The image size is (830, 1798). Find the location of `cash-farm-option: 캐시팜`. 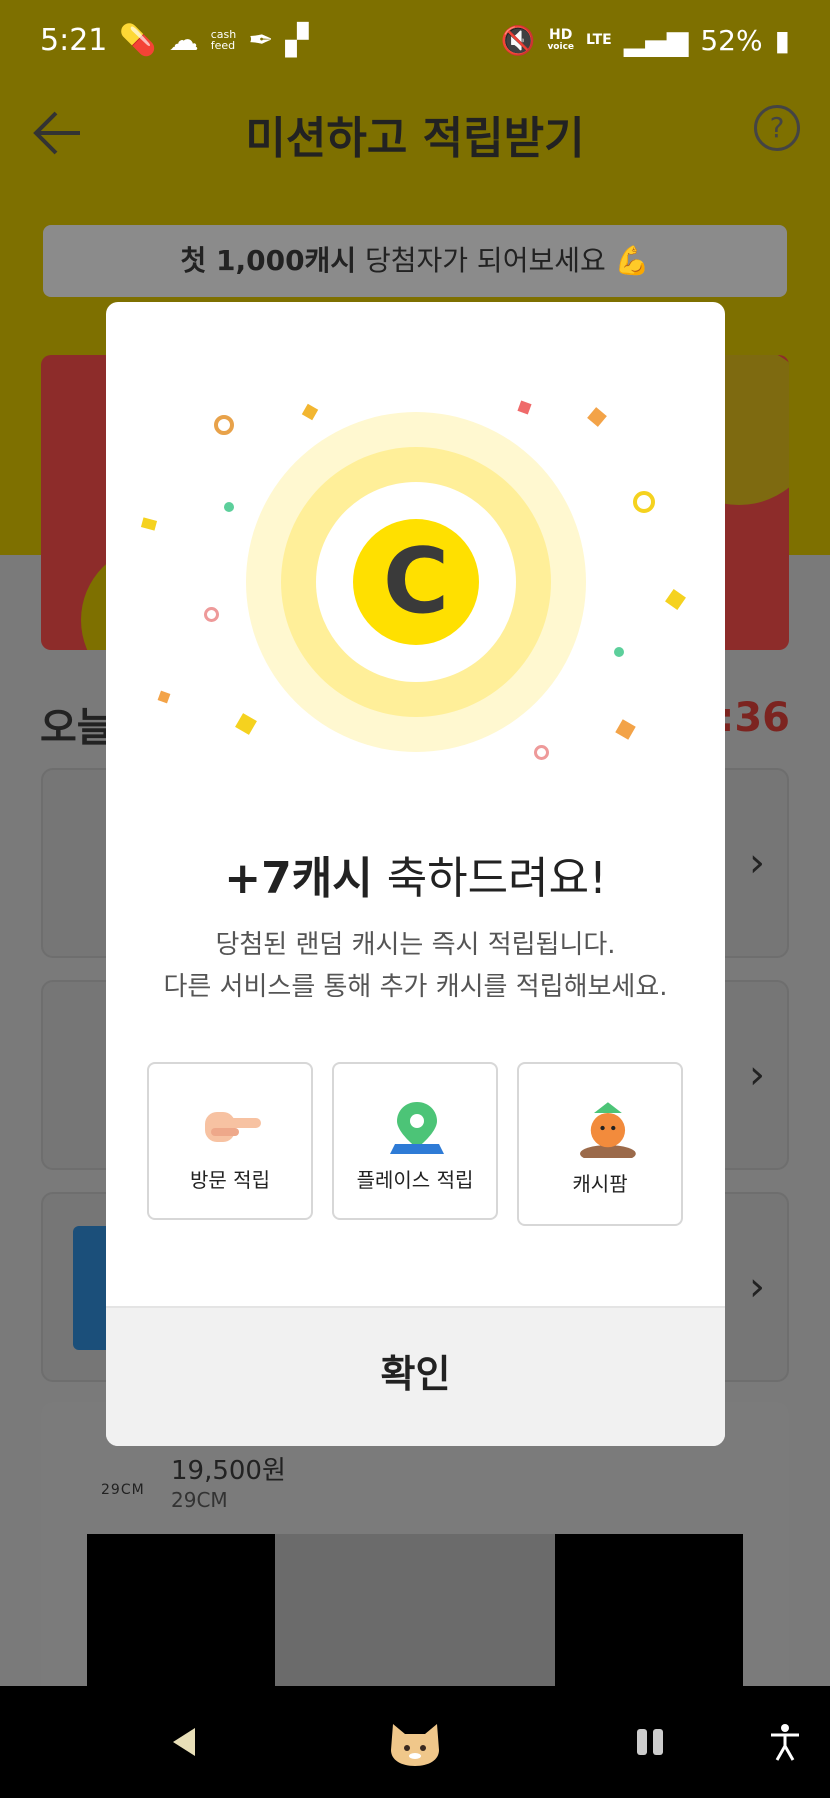

cash-farm-option: 캐시팜 is located at coordinates (600, 1144).